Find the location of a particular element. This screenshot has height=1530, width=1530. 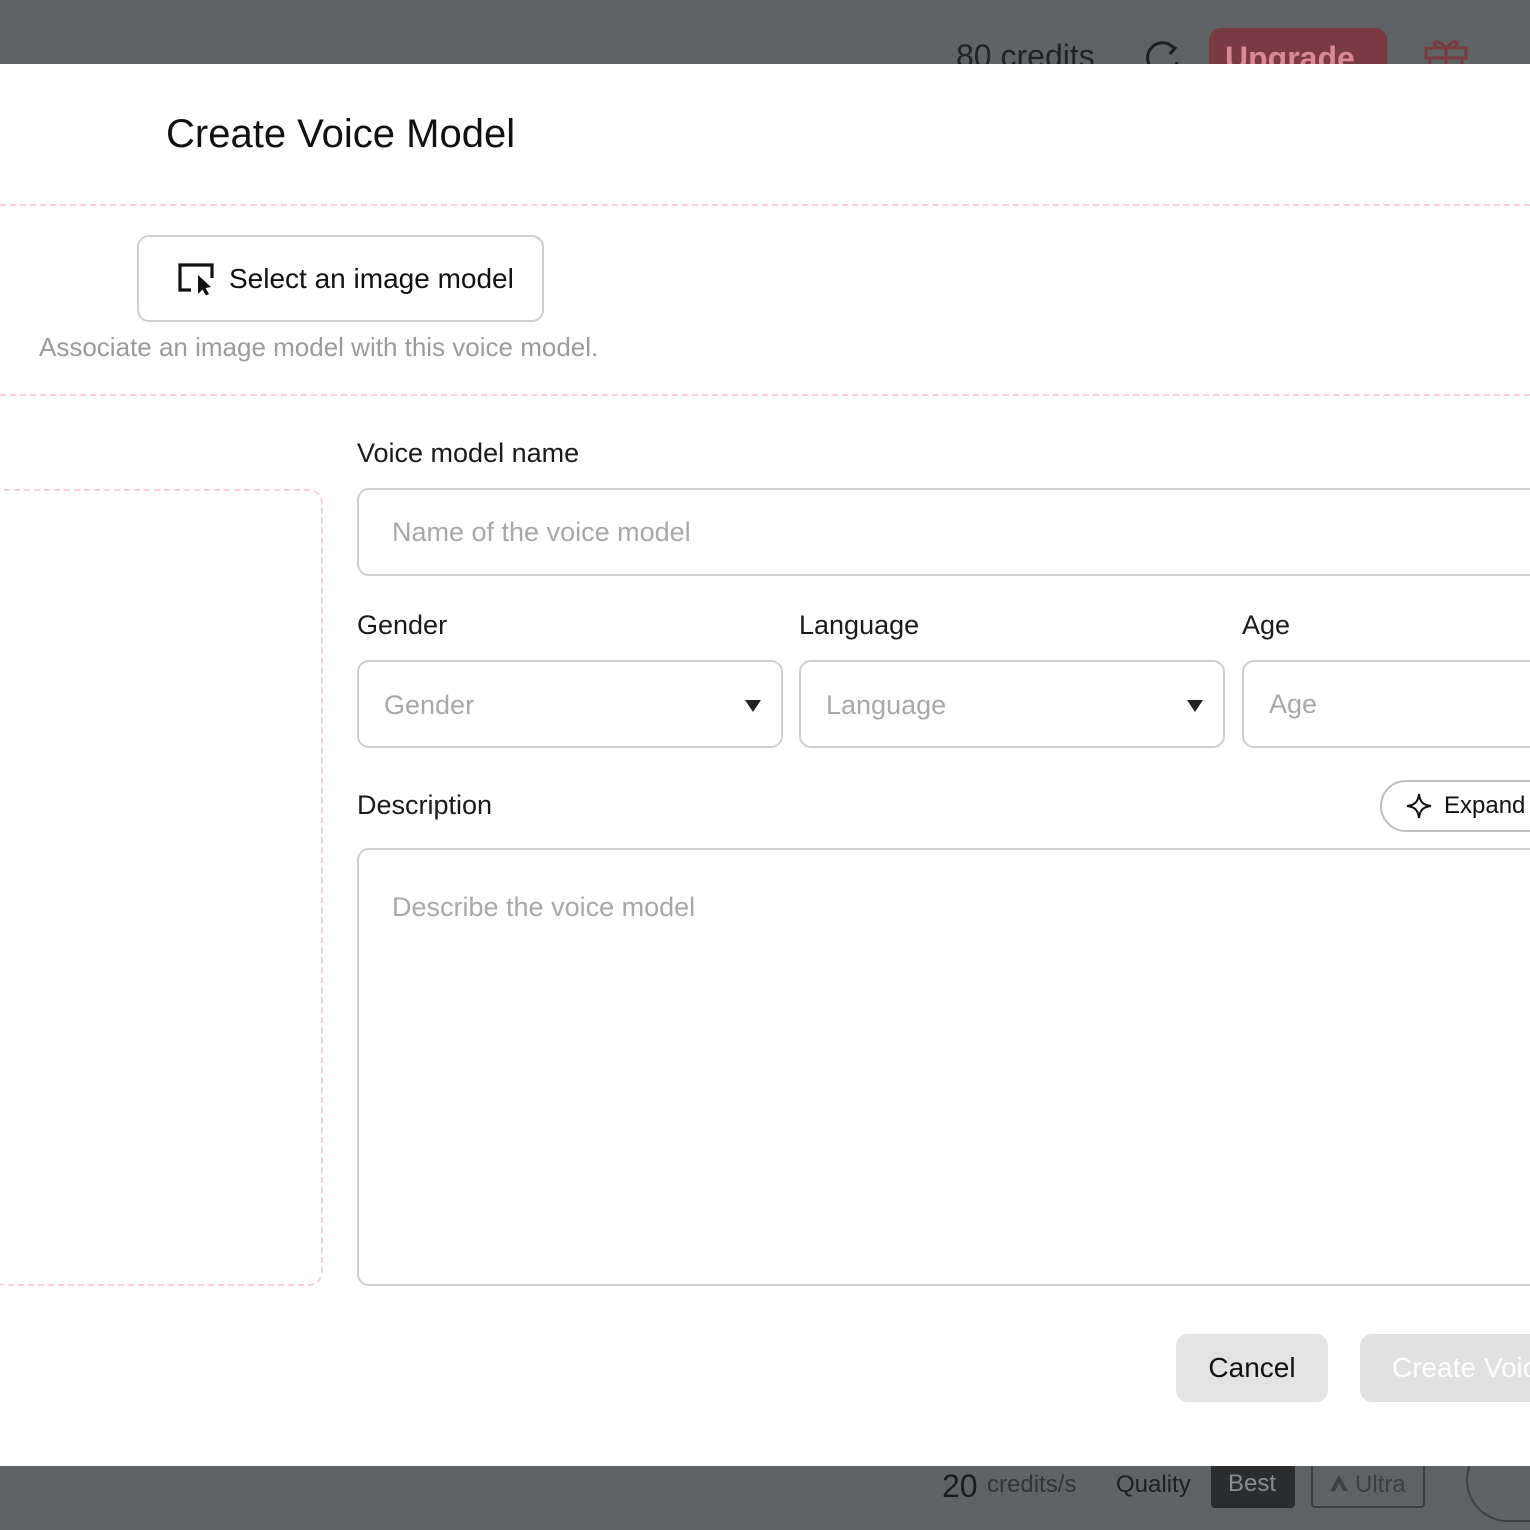

age-input is located at coordinates (1386, 704).